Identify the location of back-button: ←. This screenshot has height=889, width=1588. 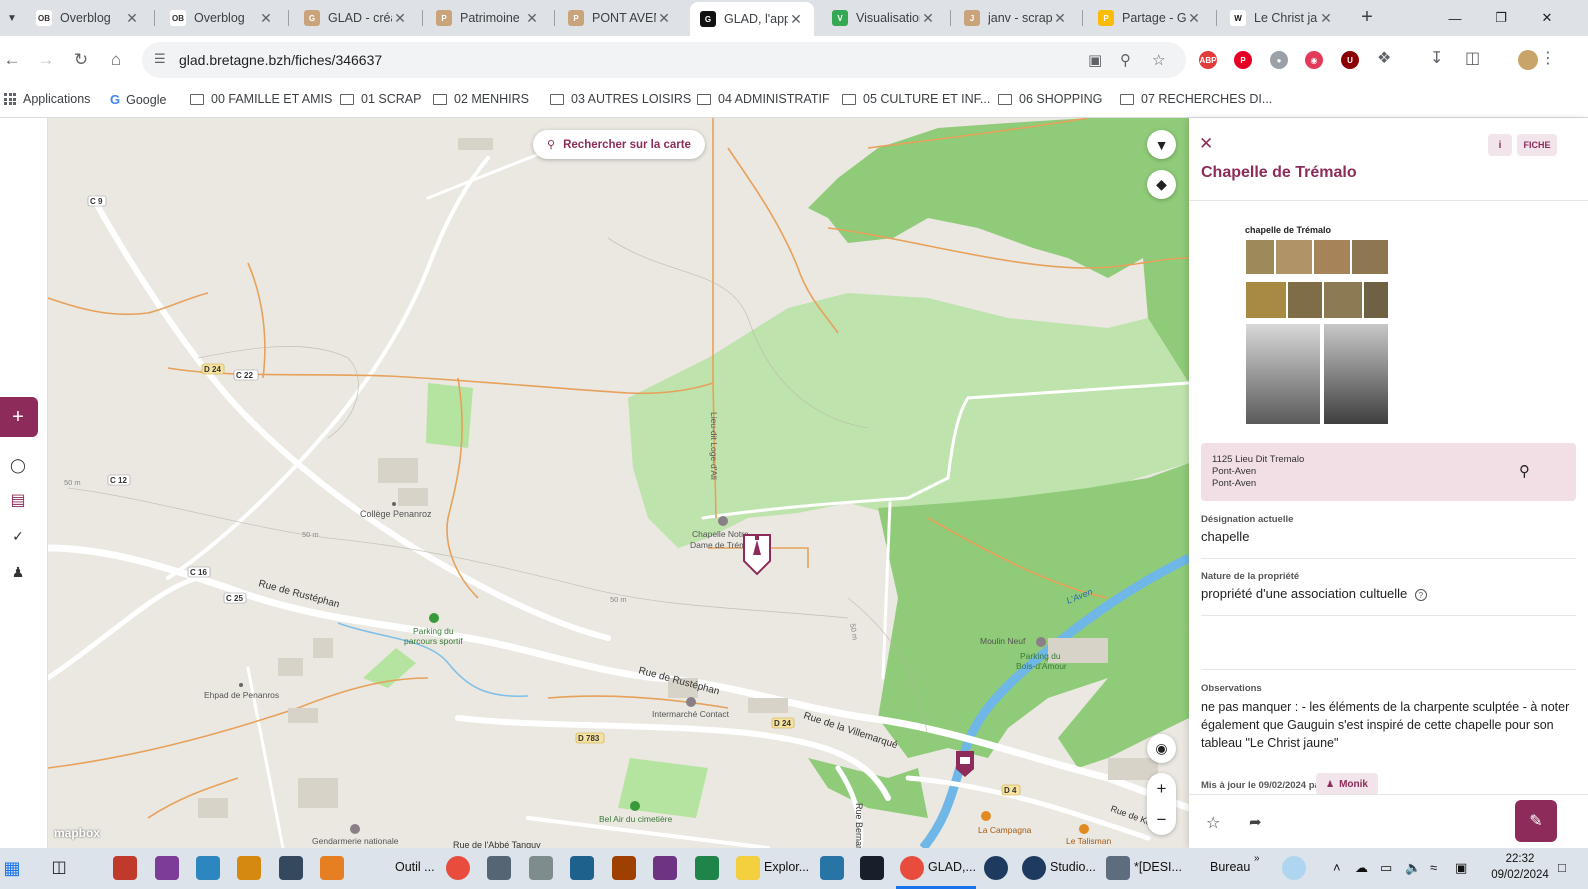
(12, 60).